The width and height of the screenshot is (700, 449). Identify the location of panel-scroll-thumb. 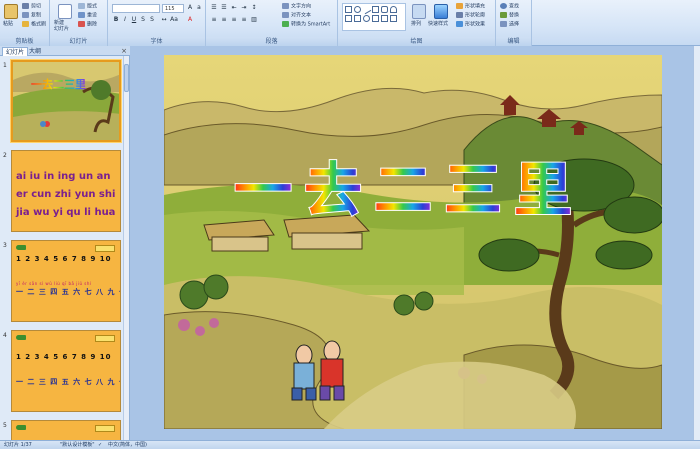
(126, 78).